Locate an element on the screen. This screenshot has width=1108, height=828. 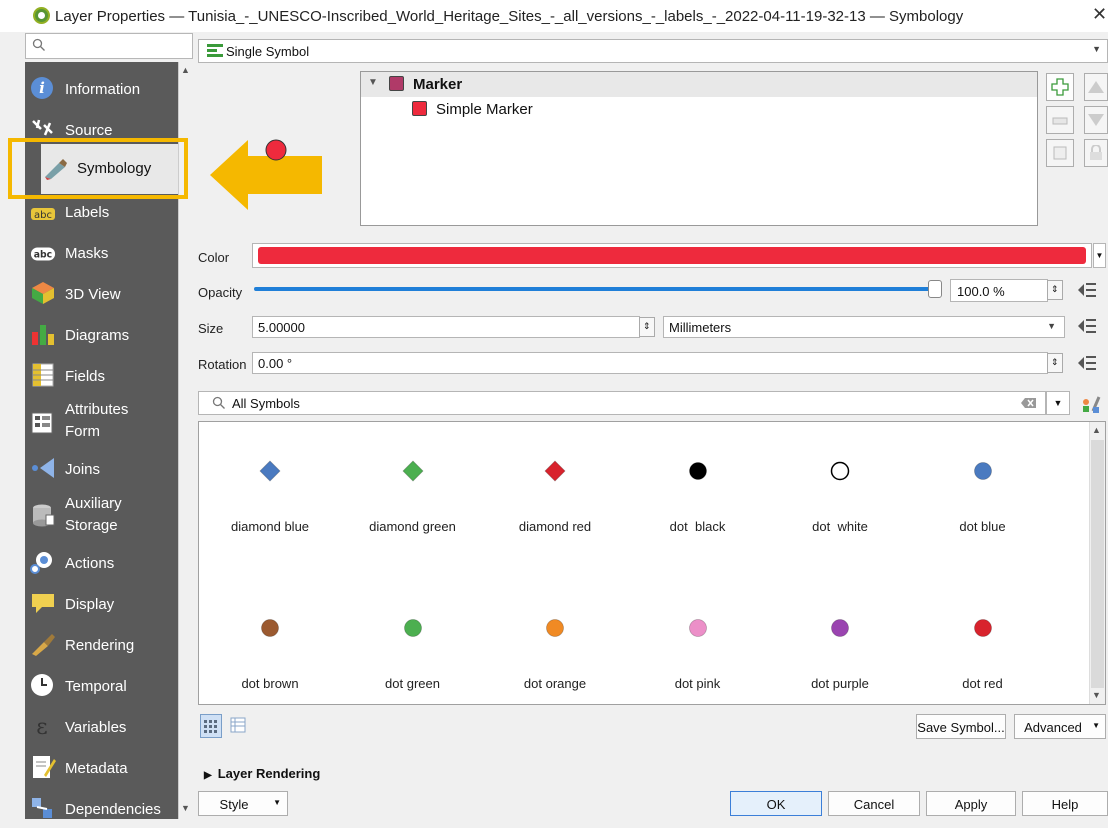
diamond-marker-icon is located at coordinates (555, 471).